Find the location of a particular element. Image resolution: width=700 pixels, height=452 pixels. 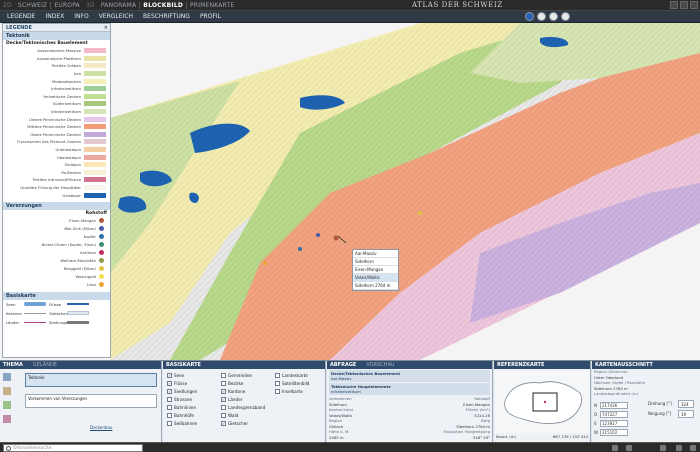

layer-checkbox: ✓ Kantone is located at coordinates (248, 391).